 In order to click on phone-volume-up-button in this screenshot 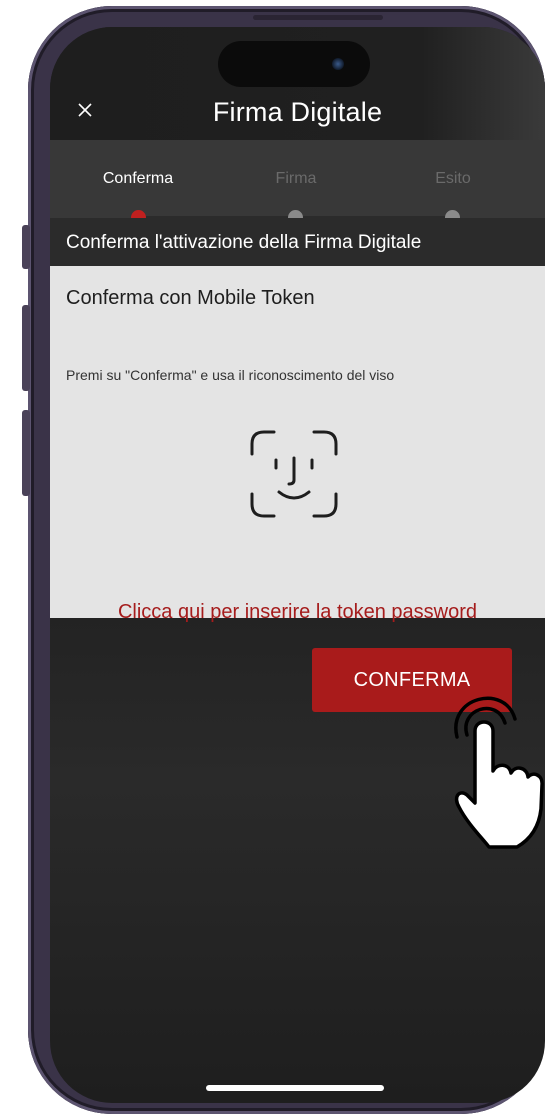, I will do `click(26, 348)`.